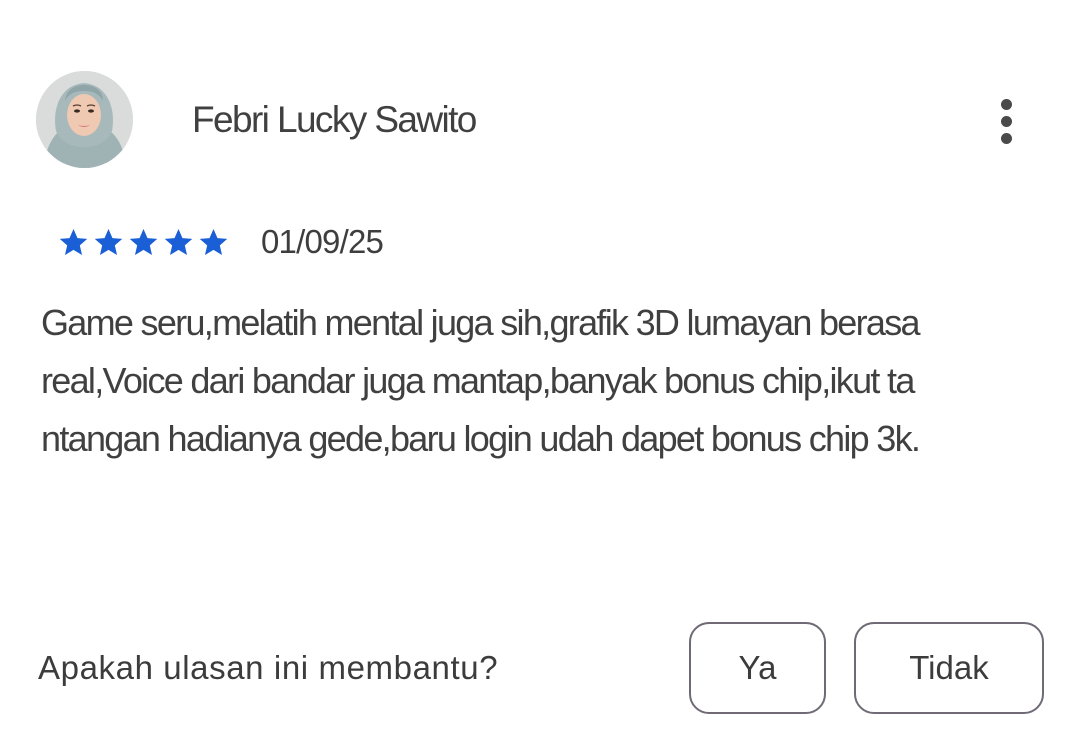  I want to click on star-rating, so click(143, 242).